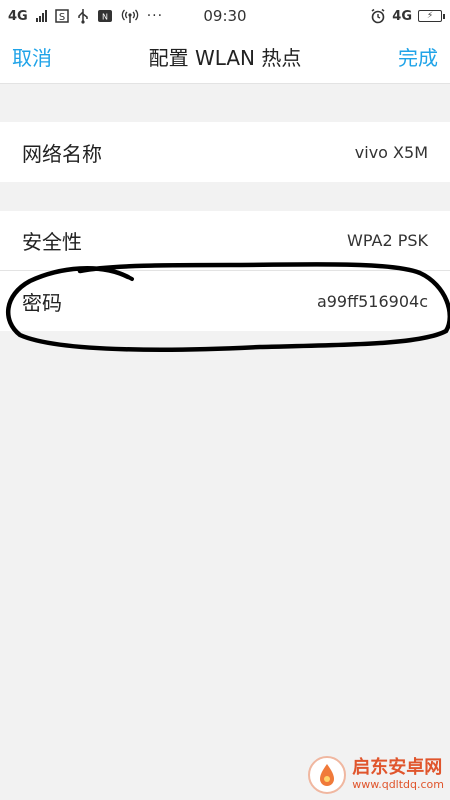 This screenshot has width=450, height=800. Describe the element at coordinates (327, 775) in the screenshot. I see `watermark-logo-icon` at that location.